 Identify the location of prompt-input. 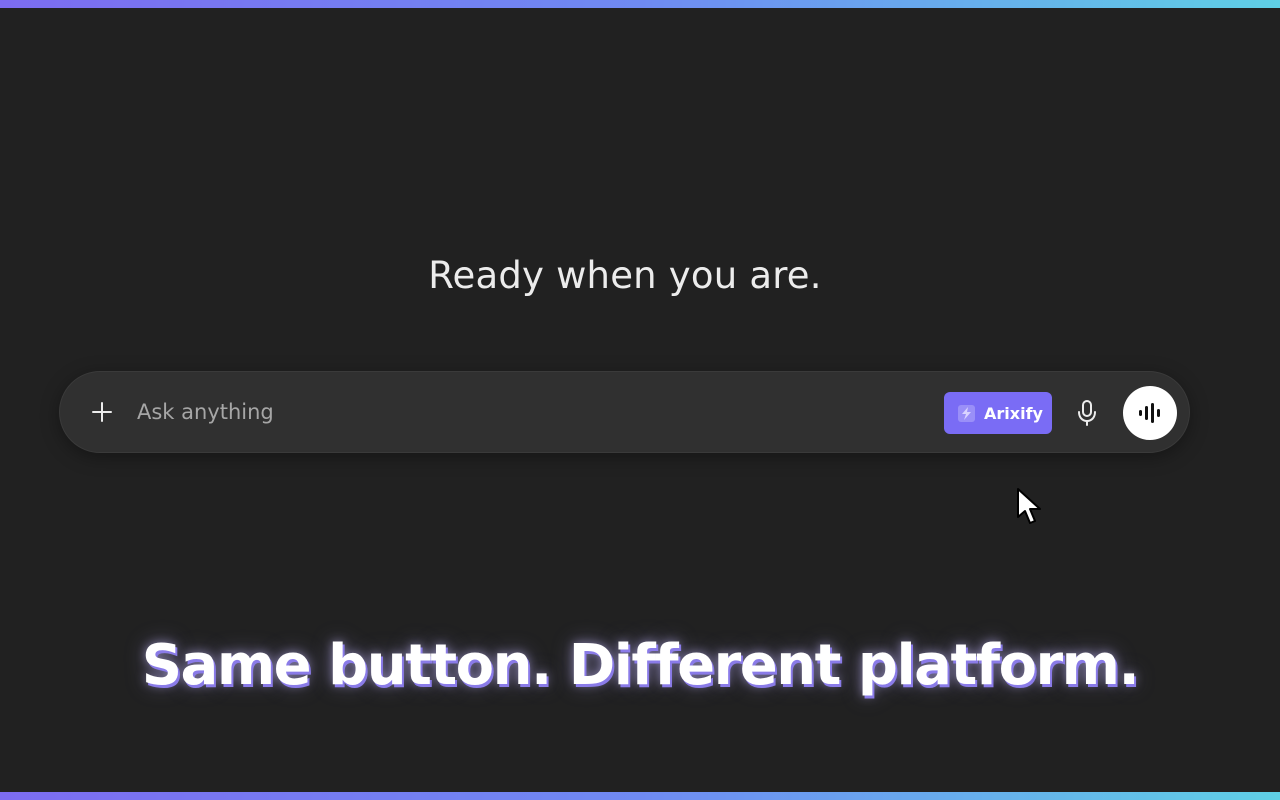
(532, 412).